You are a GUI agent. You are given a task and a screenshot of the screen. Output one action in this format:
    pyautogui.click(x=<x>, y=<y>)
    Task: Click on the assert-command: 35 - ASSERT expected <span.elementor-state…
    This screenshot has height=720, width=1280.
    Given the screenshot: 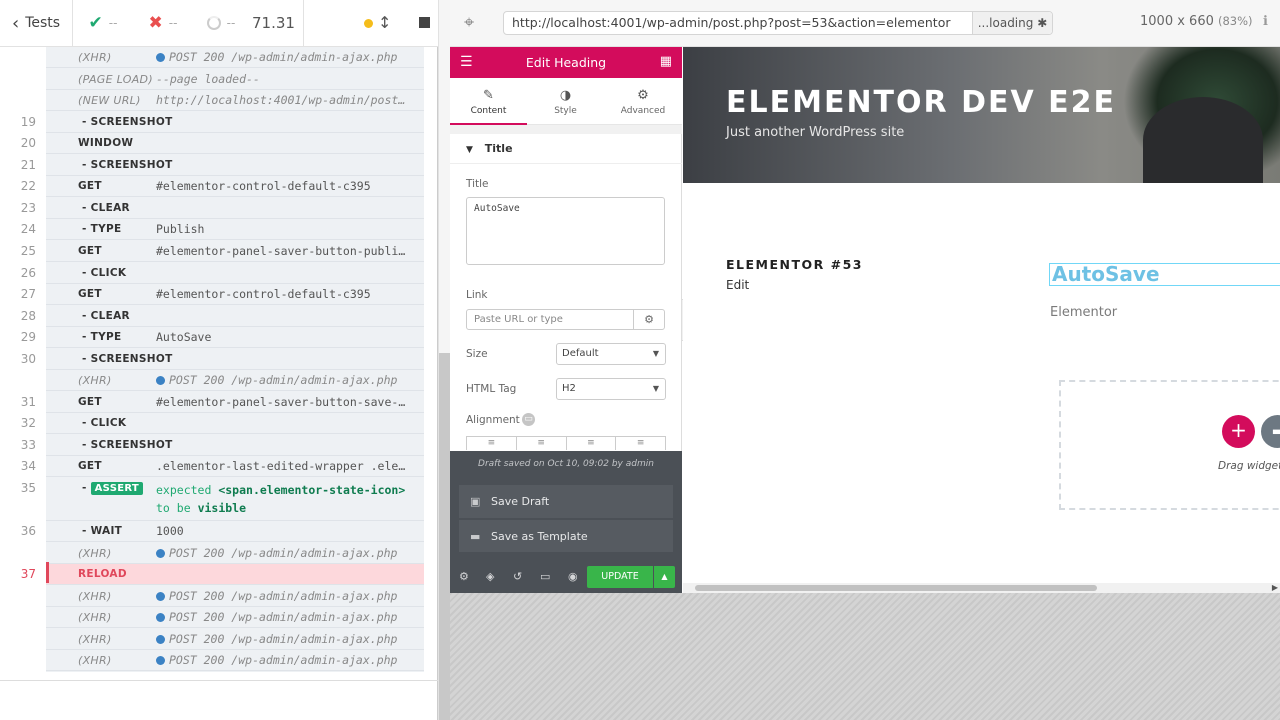 What is the action you would take?
    pyautogui.click(x=222, y=499)
    